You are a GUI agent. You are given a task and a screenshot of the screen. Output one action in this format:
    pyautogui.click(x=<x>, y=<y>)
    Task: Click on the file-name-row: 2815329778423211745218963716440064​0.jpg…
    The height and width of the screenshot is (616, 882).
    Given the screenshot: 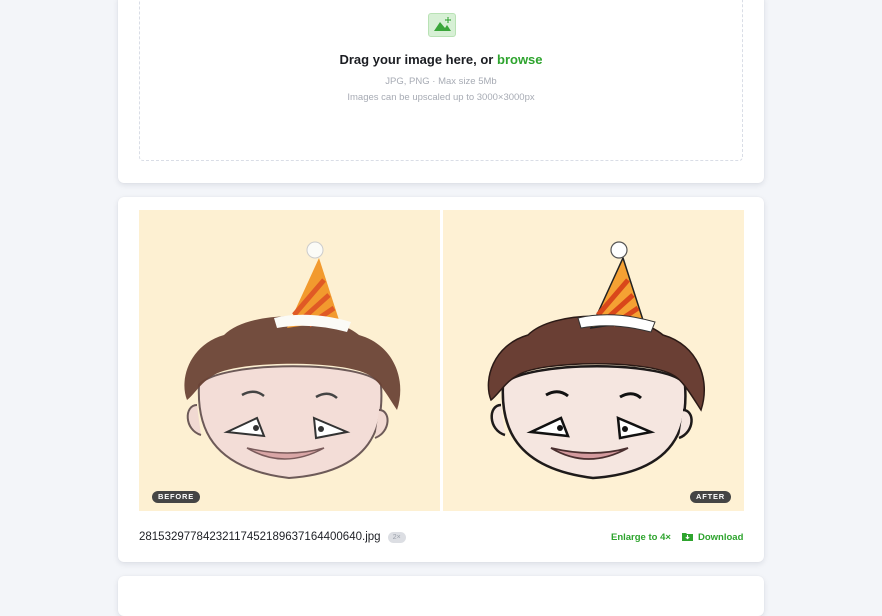 What is the action you would take?
    pyautogui.click(x=272, y=537)
    